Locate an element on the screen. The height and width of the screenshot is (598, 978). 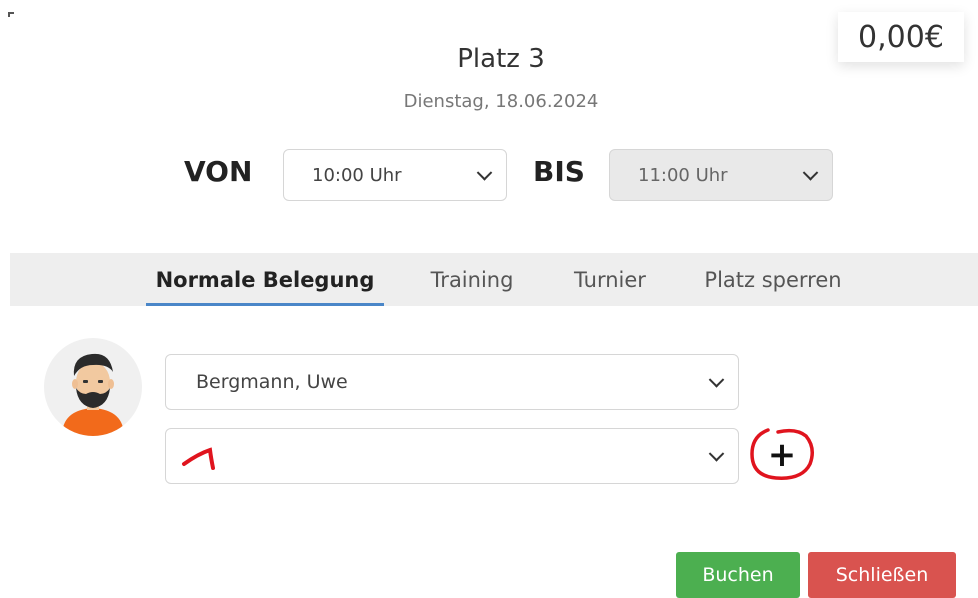
tab-label: Training is located at coordinates (472, 279).